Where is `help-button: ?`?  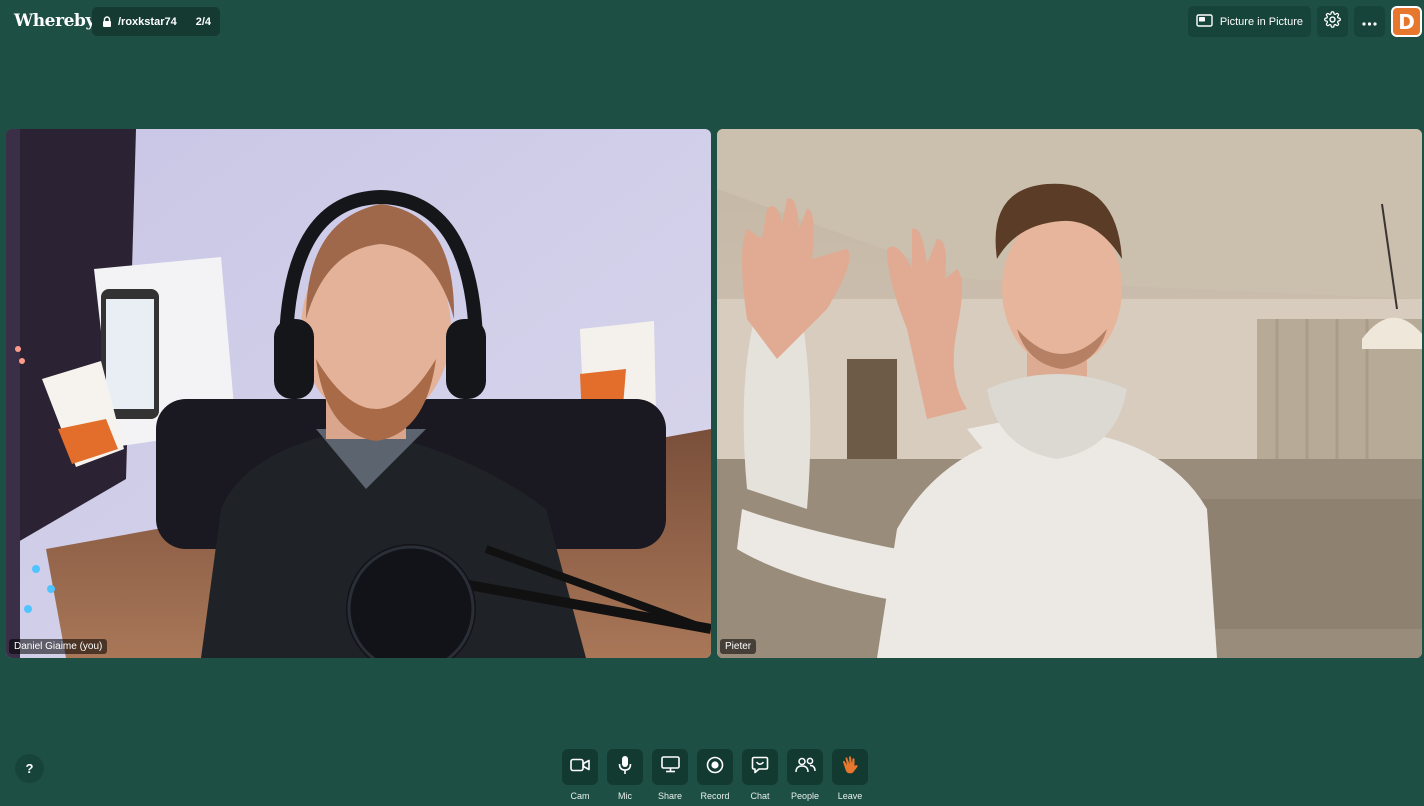
help-button: ? is located at coordinates (29, 768).